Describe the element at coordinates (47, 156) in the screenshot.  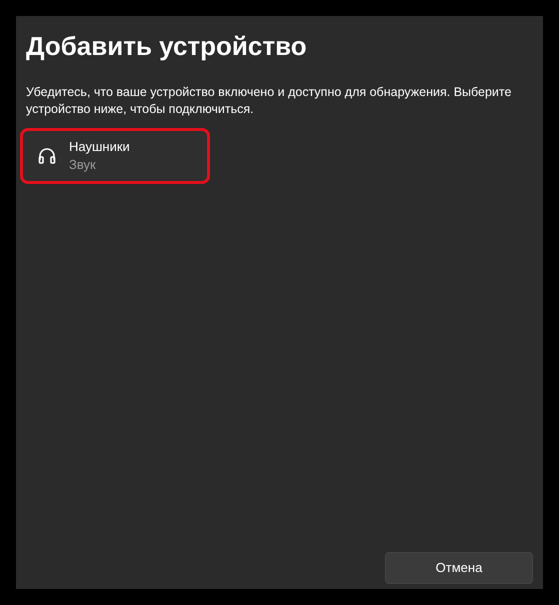
I see `headphones-icon` at that location.